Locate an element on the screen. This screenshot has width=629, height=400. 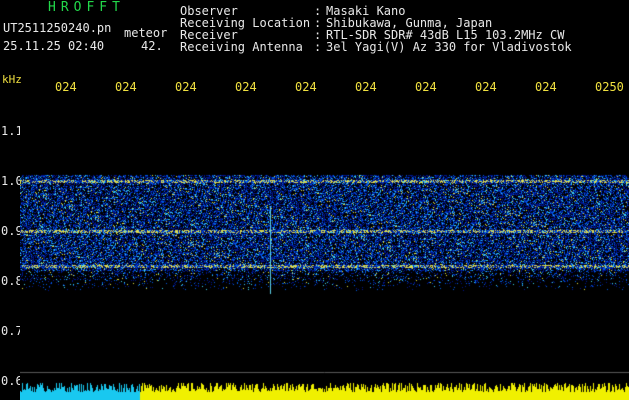
hrofft-logo: HROFFT is located at coordinates (86, 7).